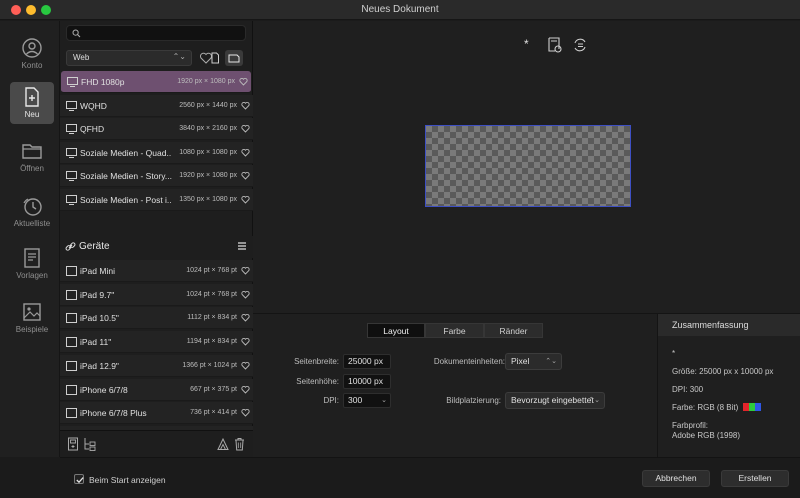  Describe the element at coordinates (239, 444) in the screenshot. I see `trash-icon` at that location.